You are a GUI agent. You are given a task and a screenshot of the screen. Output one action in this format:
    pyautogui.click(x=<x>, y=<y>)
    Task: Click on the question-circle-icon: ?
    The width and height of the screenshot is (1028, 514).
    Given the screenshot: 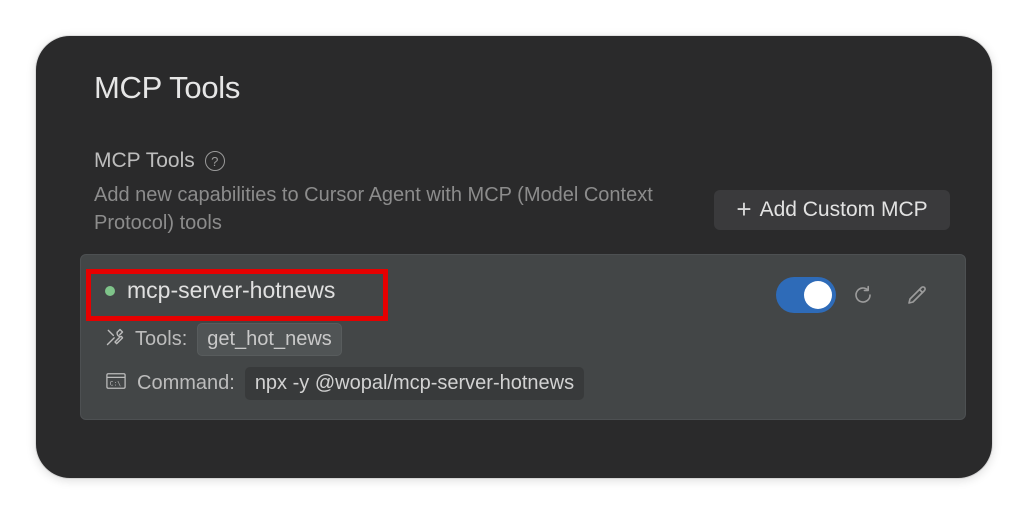 What is the action you would take?
    pyautogui.click(x=214, y=161)
    